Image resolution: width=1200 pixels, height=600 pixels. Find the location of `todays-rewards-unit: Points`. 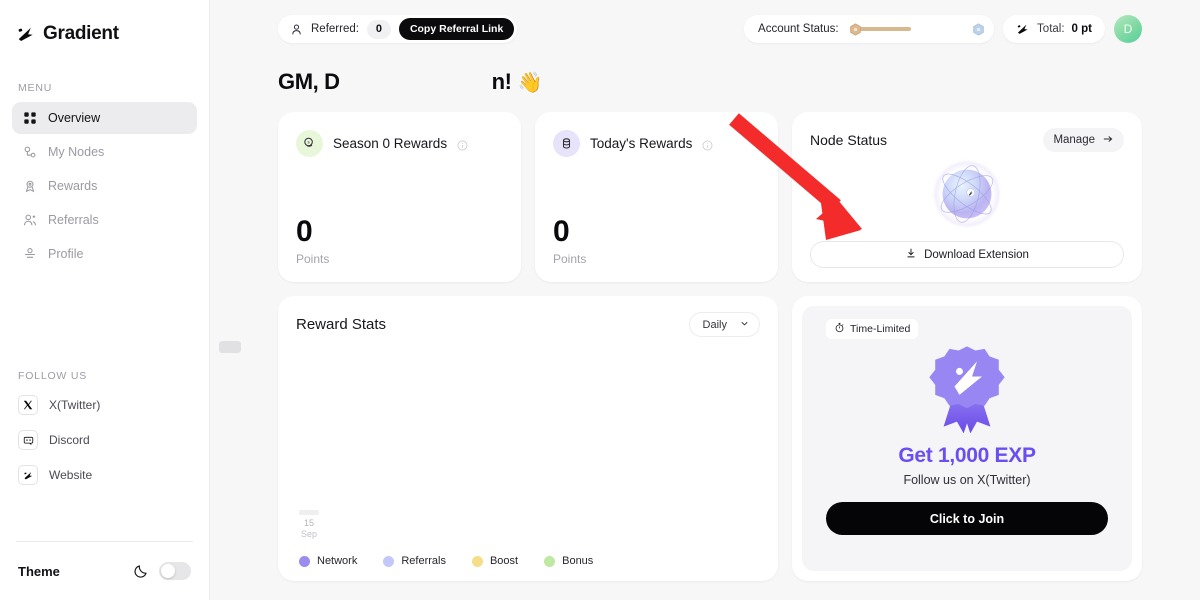

todays-rewards-unit: Points is located at coordinates (570, 259).